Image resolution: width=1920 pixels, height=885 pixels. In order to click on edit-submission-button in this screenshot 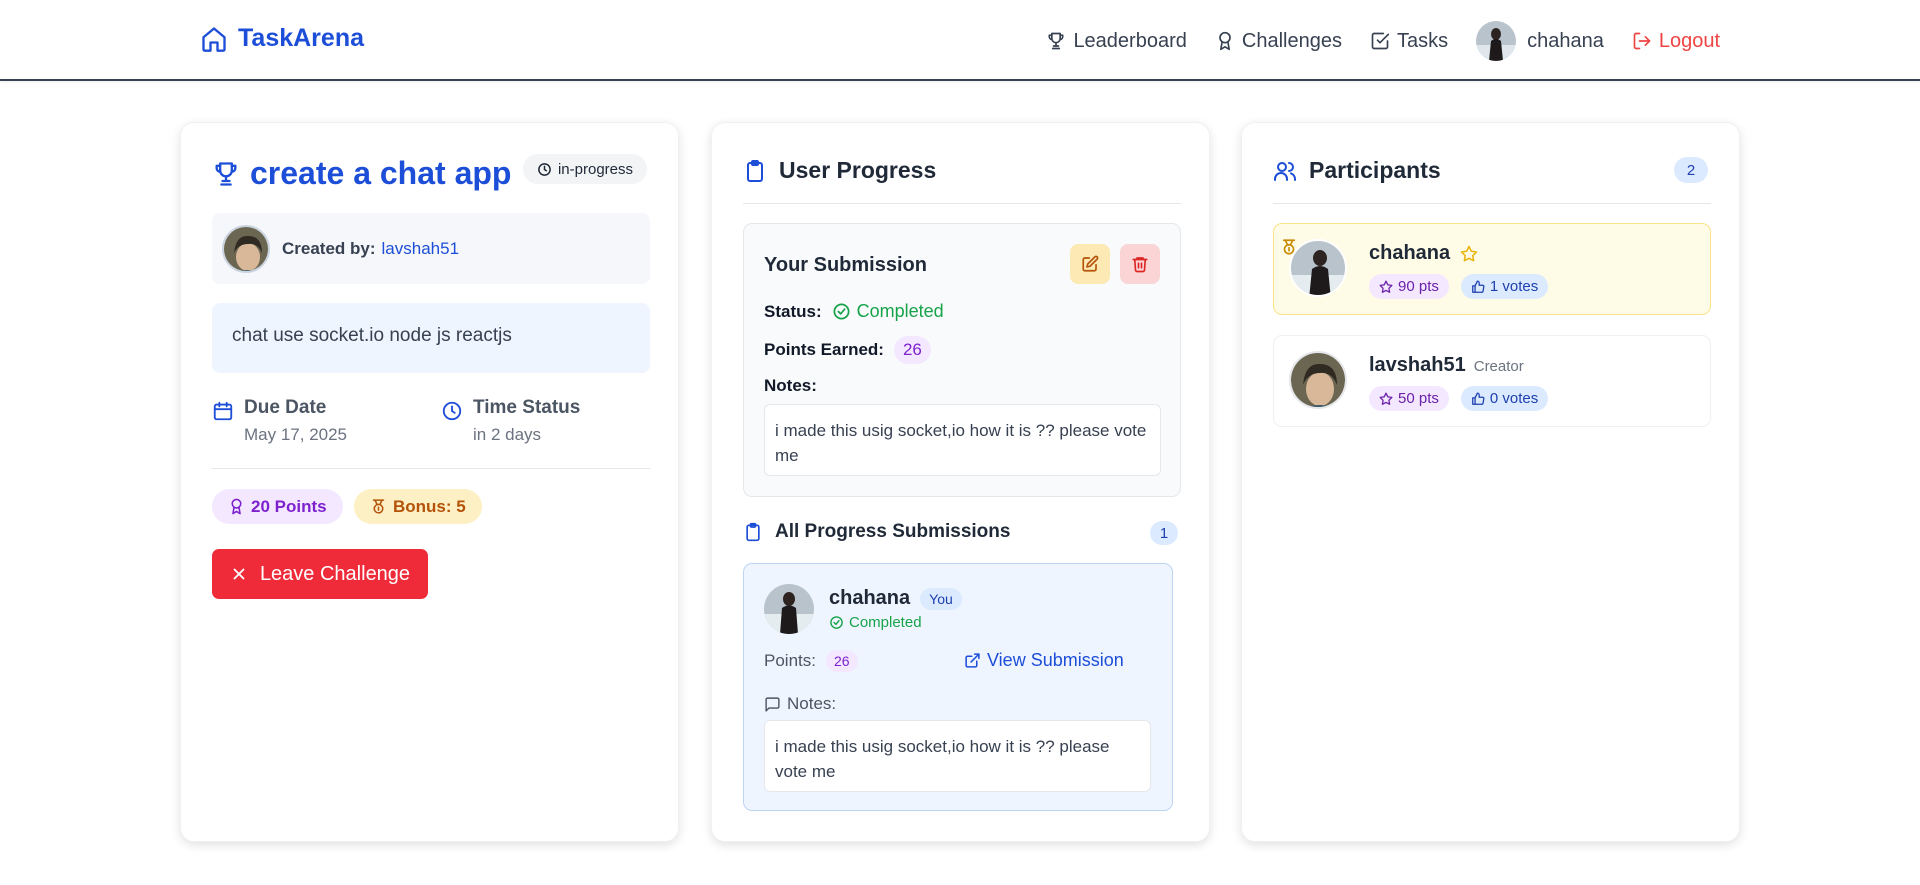, I will do `click(1090, 264)`.